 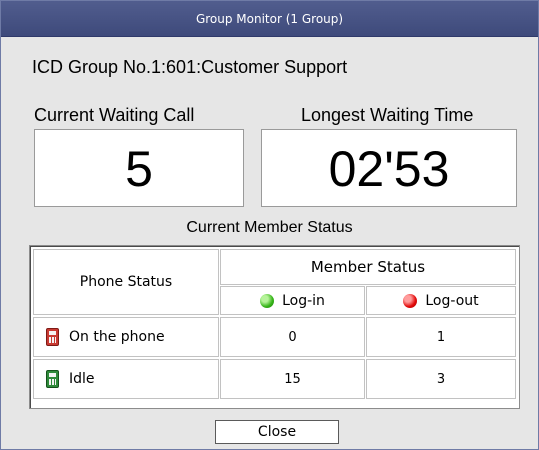 What do you see at coordinates (452, 300) in the screenshot?
I see `logout-label: Log-out` at bounding box center [452, 300].